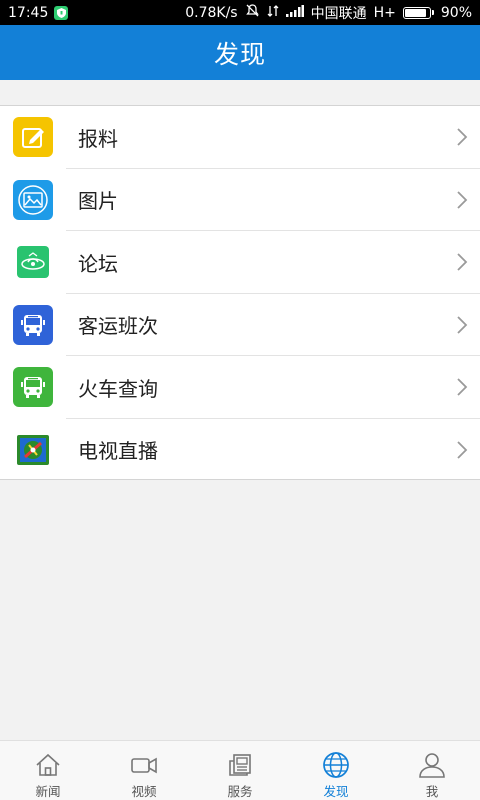  What do you see at coordinates (118, 326) in the screenshot?
I see `menu-item-label: 客运班次` at bounding box center [118, 326].